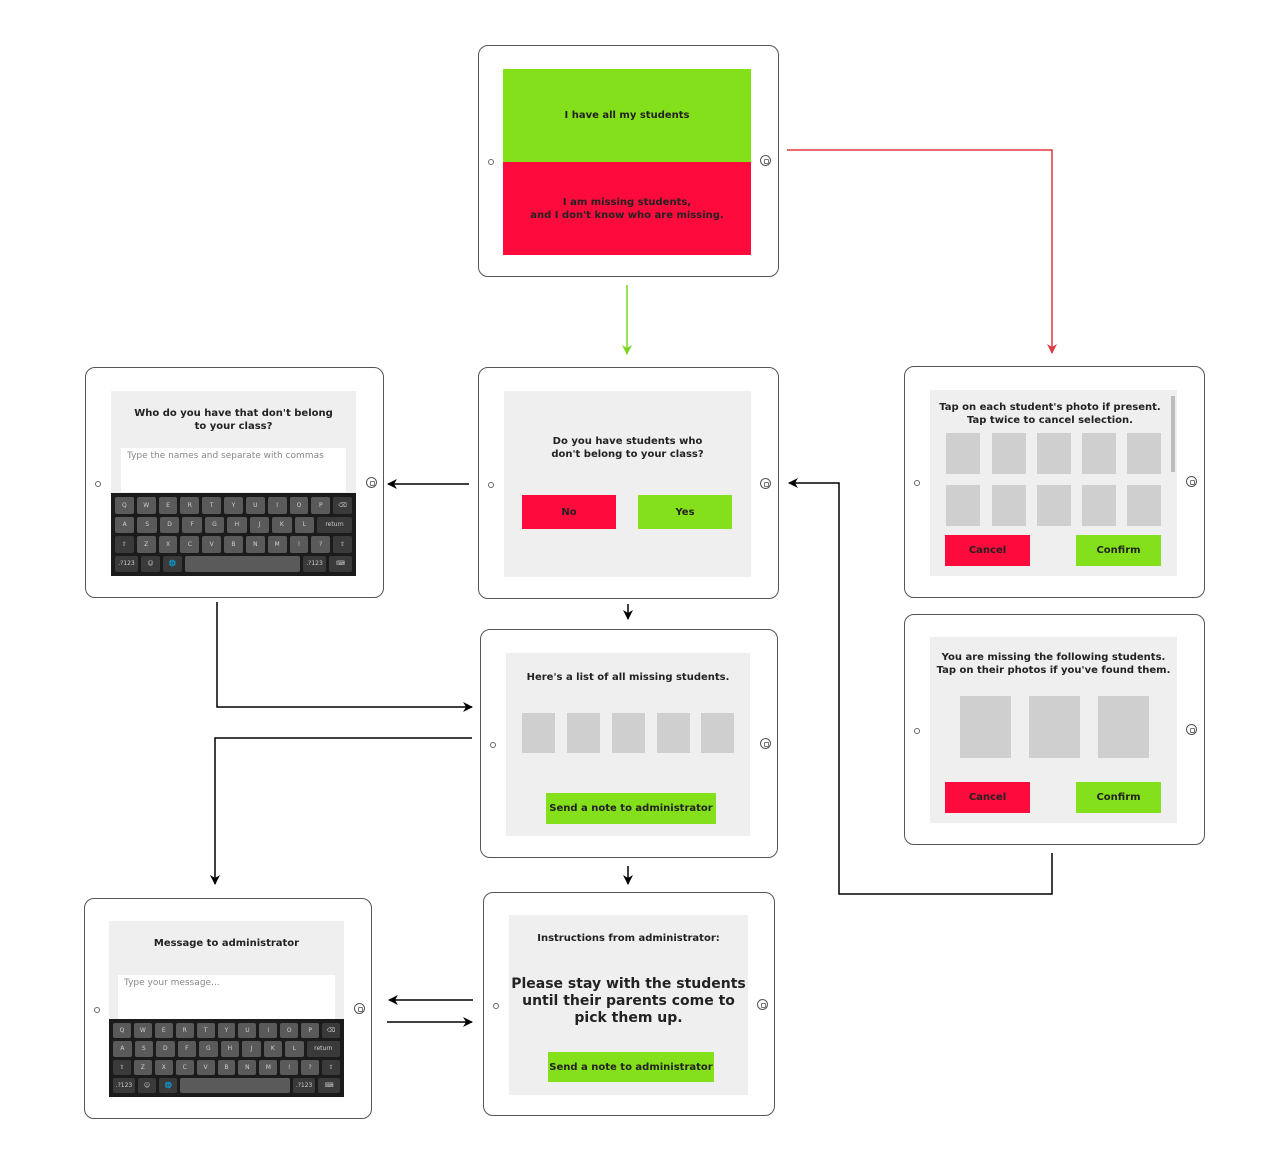 The height and width of the screenshot is (1159, 1280). What do you see at coordinates (323, 1049) in the screenshot?
I see `keyboard-key: return` at bounding box center [323, 1049].